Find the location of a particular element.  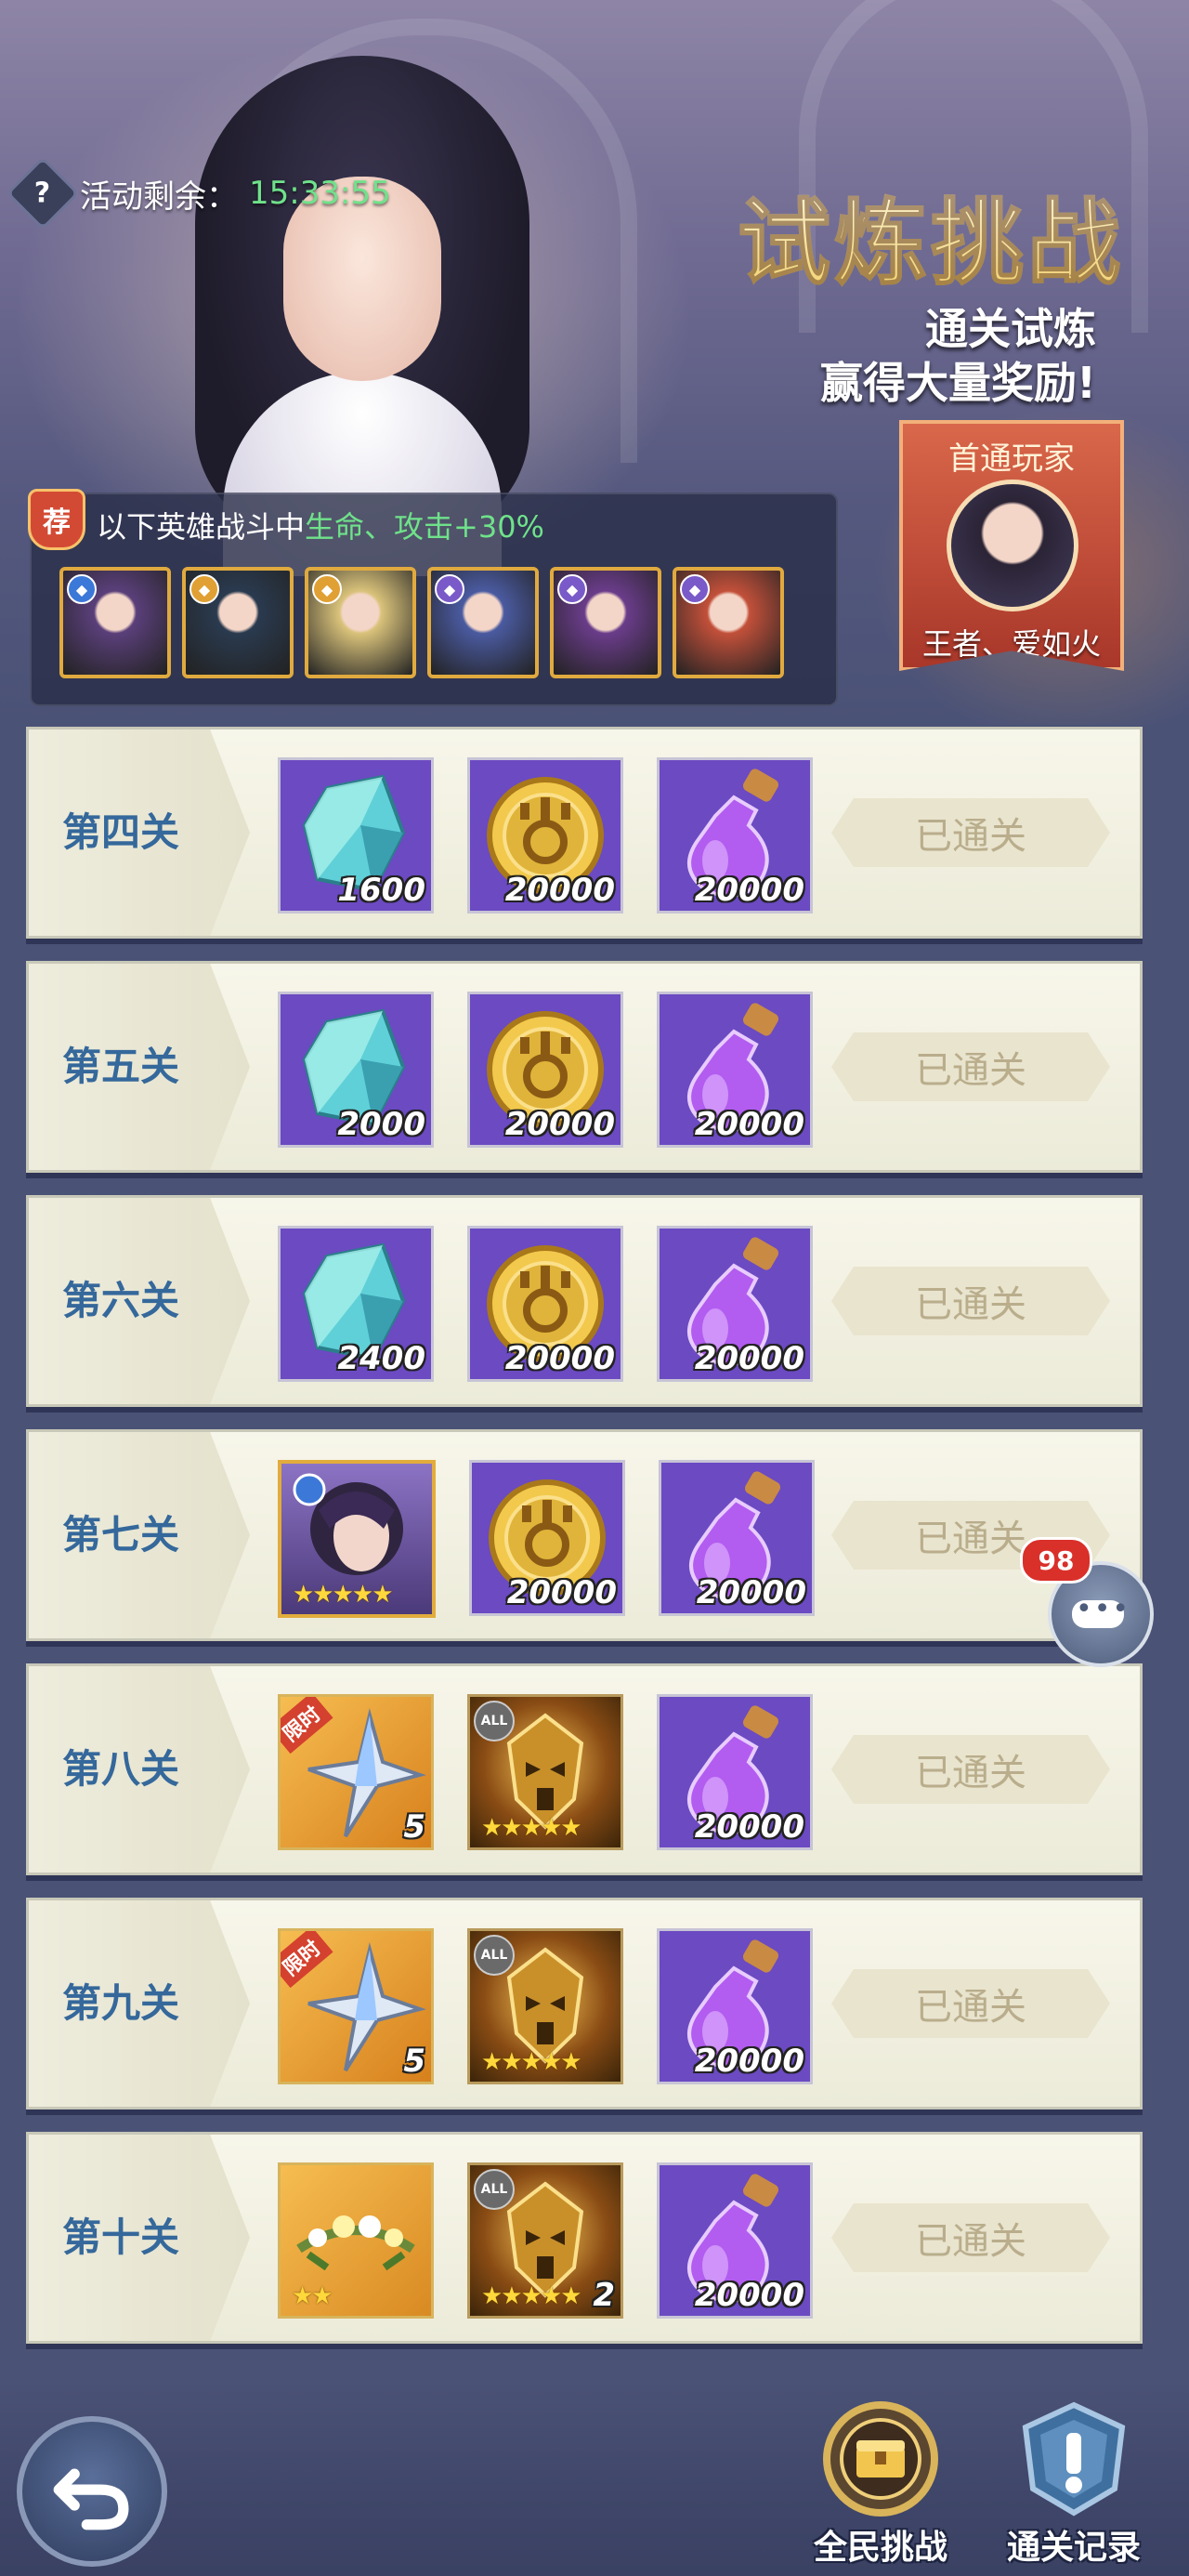

clear-record-button: 通关记录 is located at coordinates (1073, 2487).